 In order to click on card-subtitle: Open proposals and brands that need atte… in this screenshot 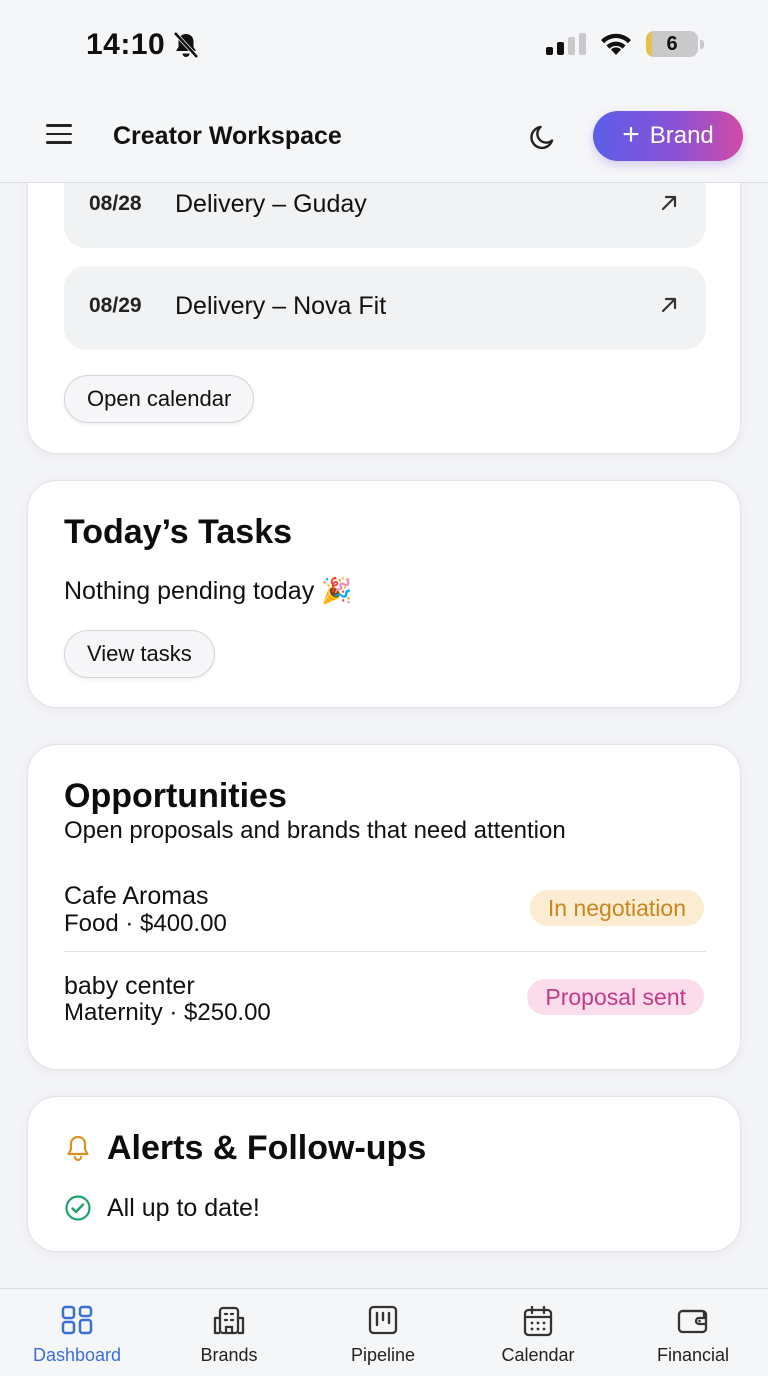, I will do `click(315, 830)`.